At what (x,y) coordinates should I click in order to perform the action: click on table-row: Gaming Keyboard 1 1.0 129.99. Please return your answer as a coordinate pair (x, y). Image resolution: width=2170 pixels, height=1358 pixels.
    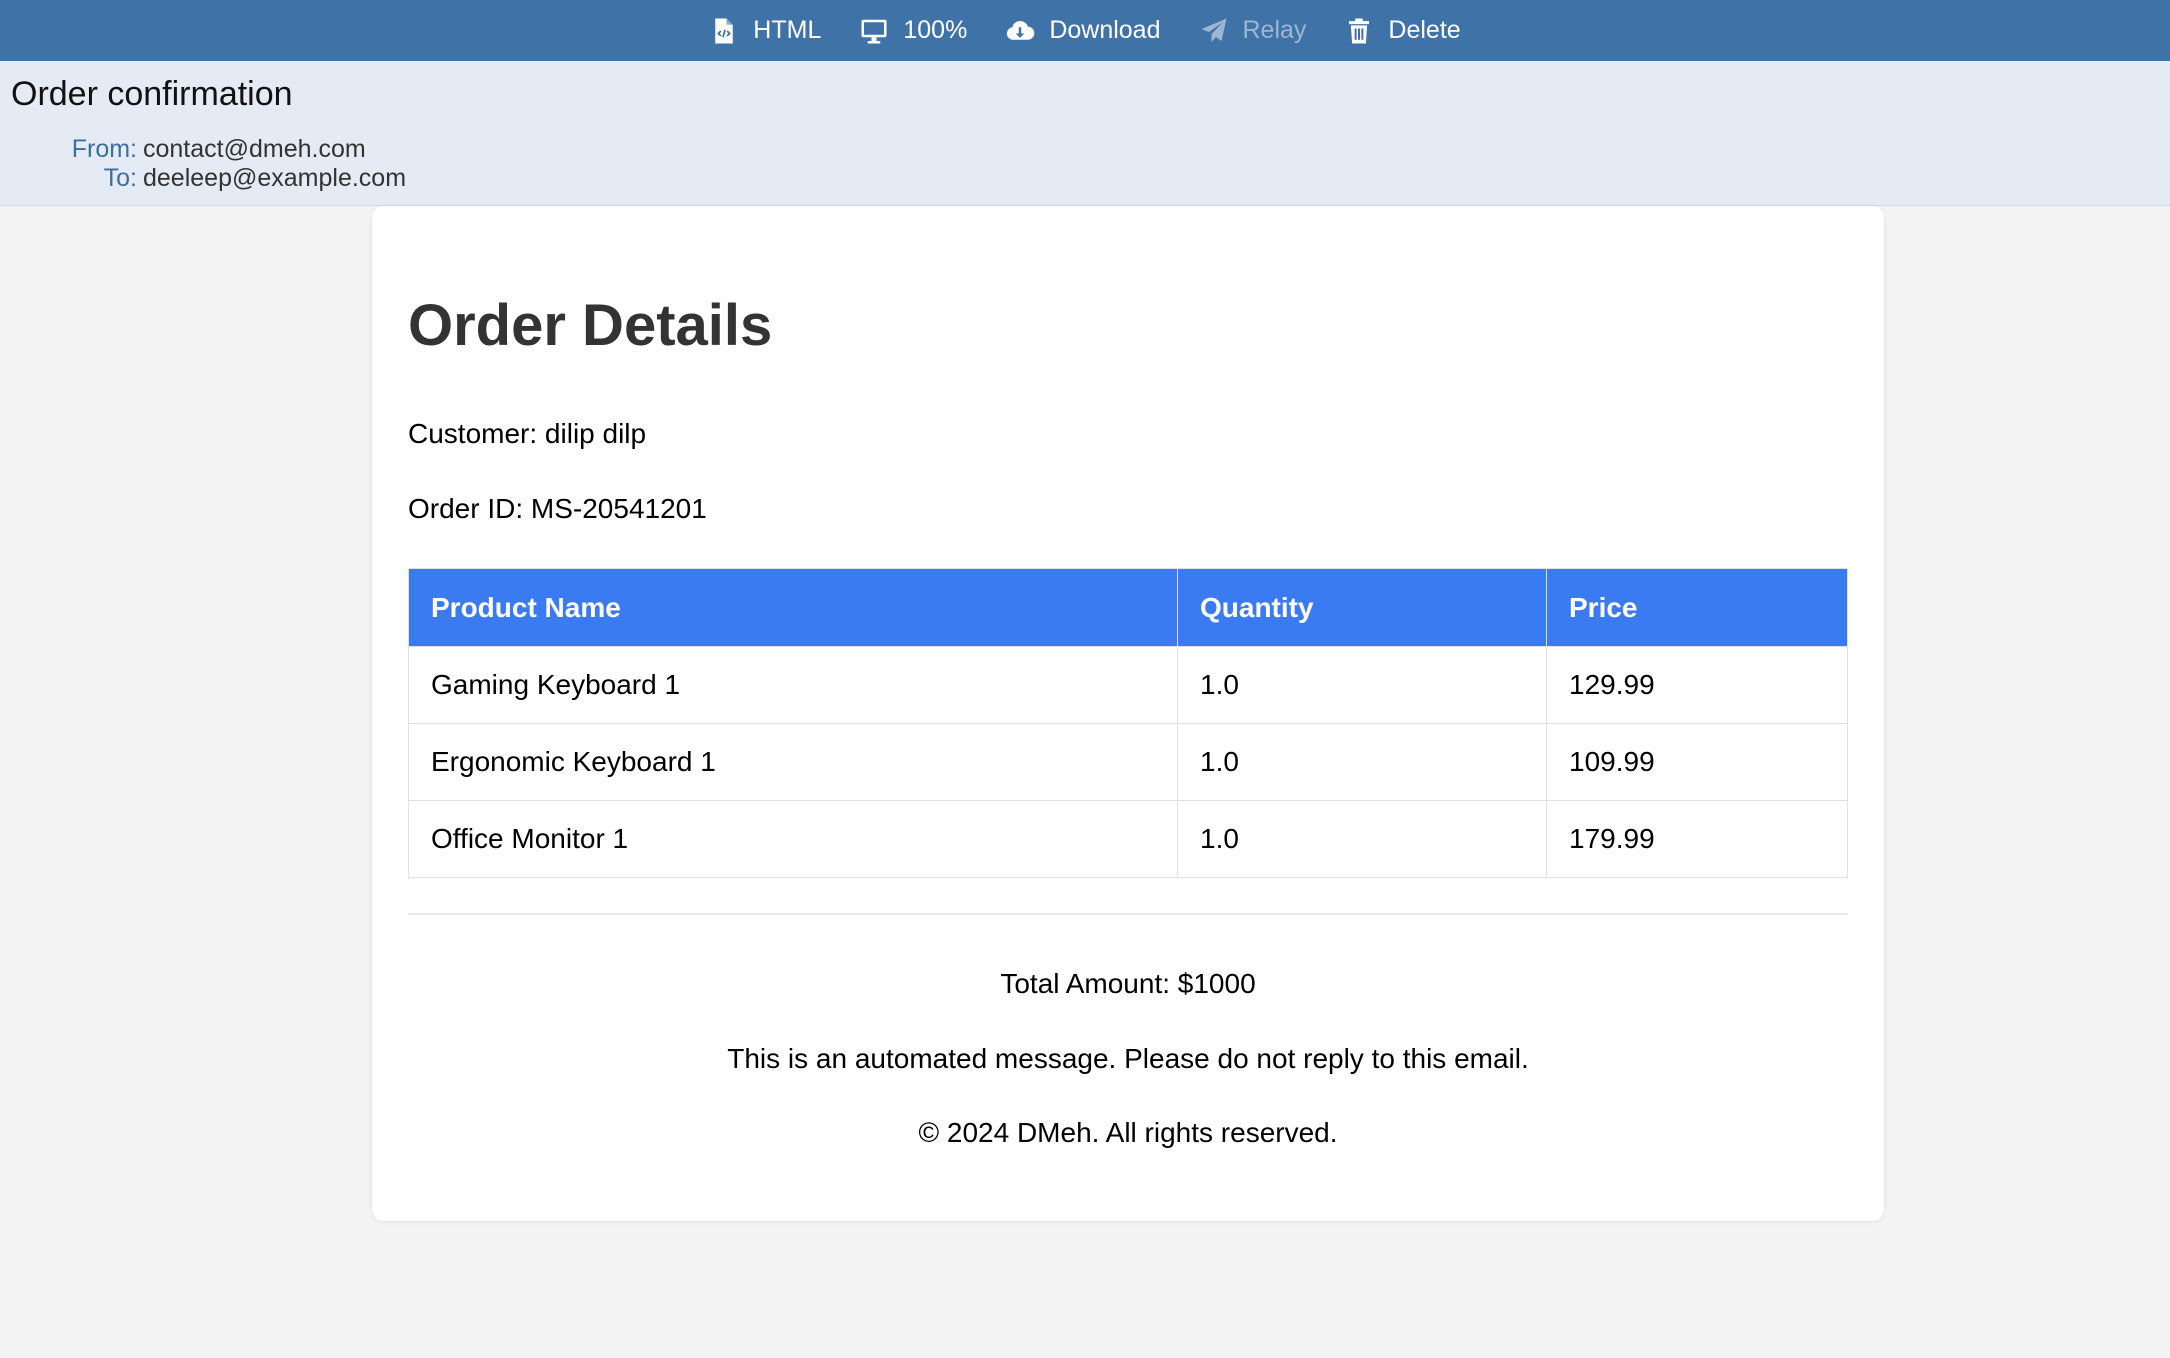
    Looking at the image, I should click on (1128, 685).